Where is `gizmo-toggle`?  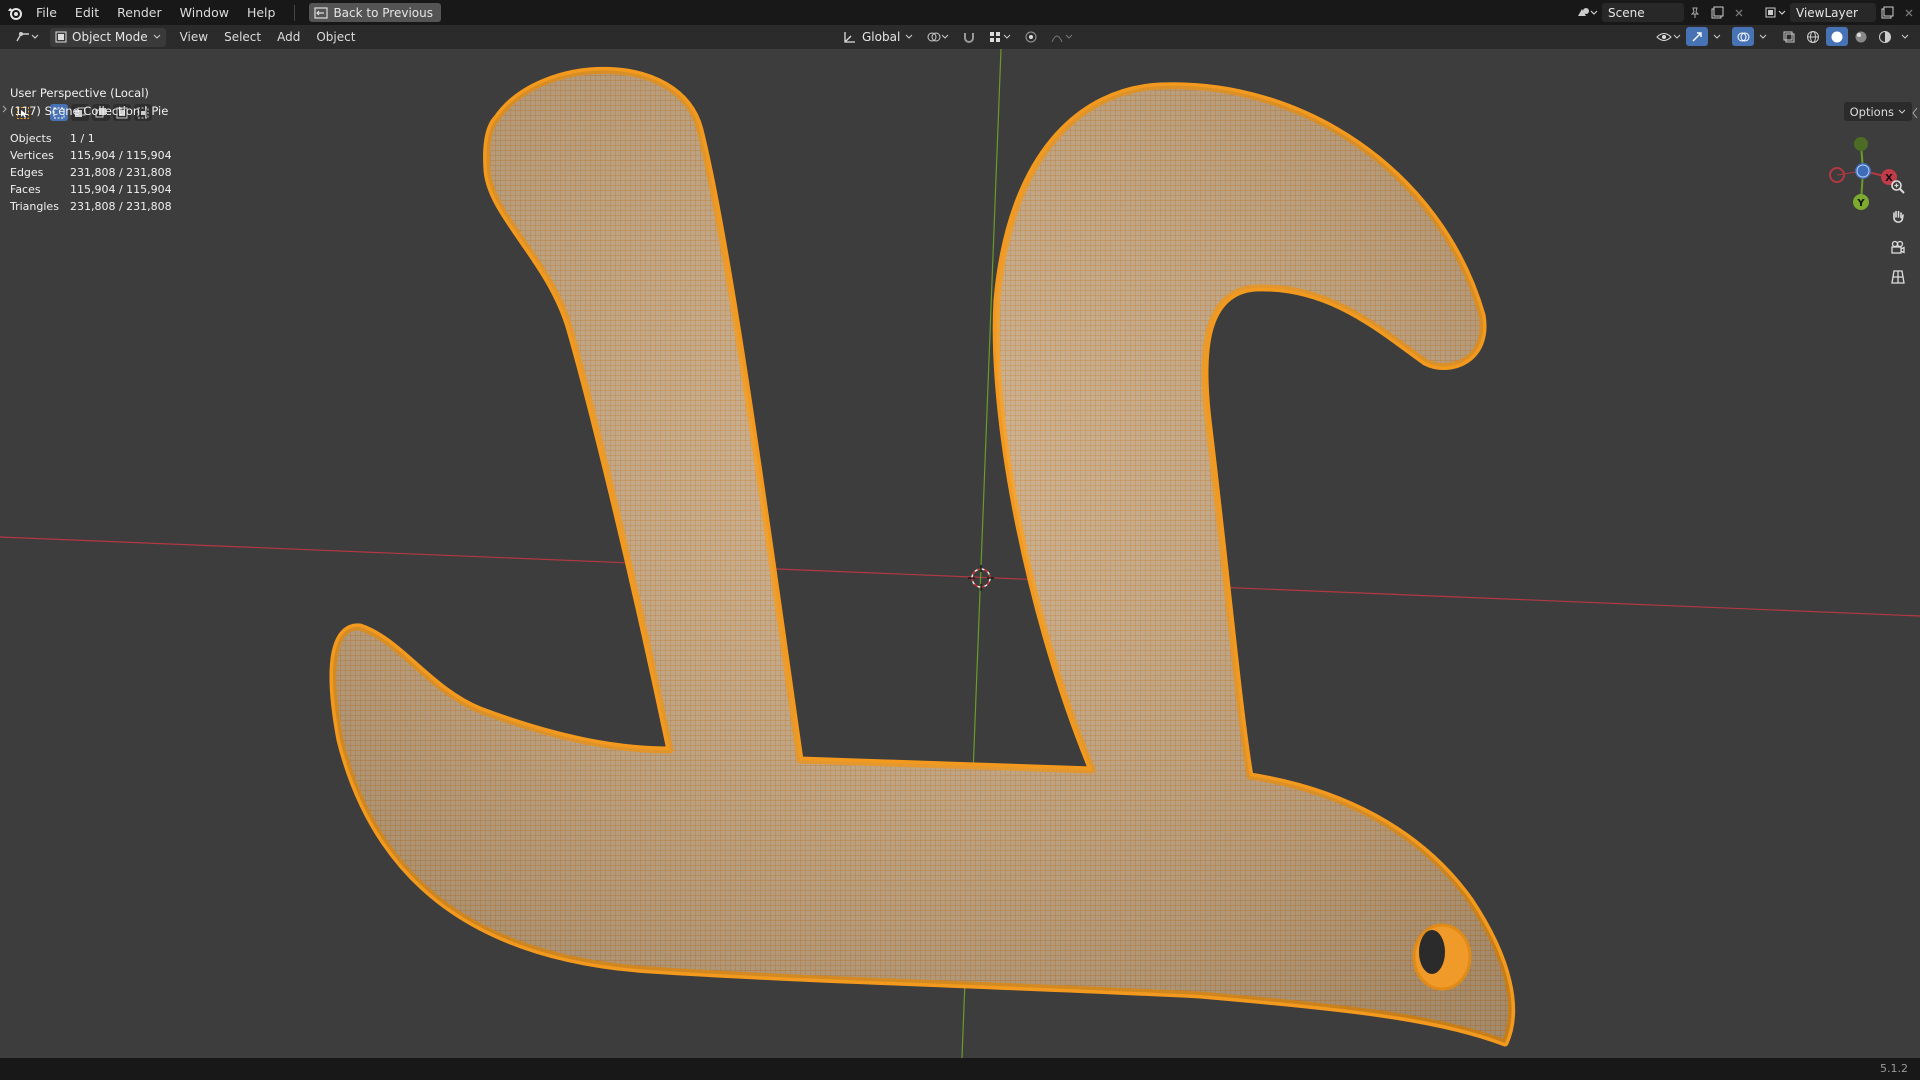 gizmo-toggle is located at coordinates (1697, 36).